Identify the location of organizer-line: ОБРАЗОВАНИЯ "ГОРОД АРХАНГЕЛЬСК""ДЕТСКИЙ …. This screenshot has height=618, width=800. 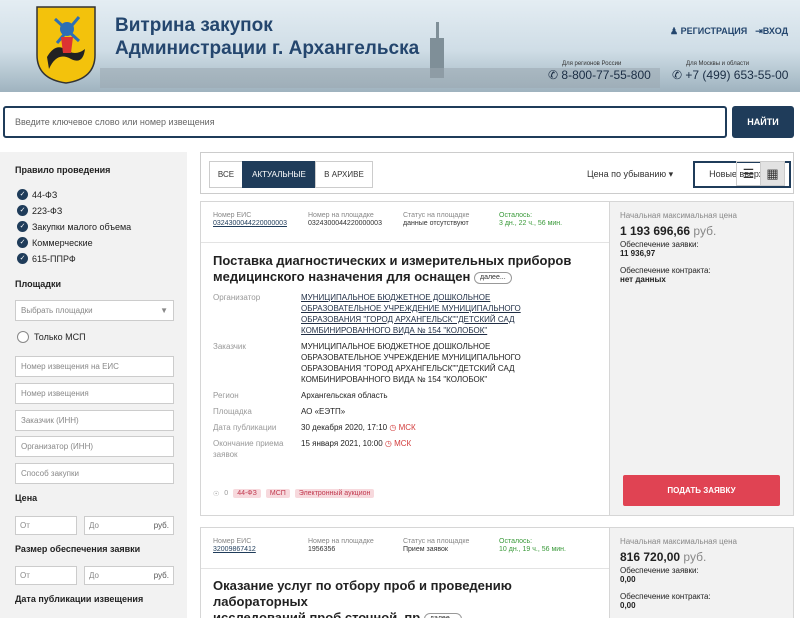
(408, 319).